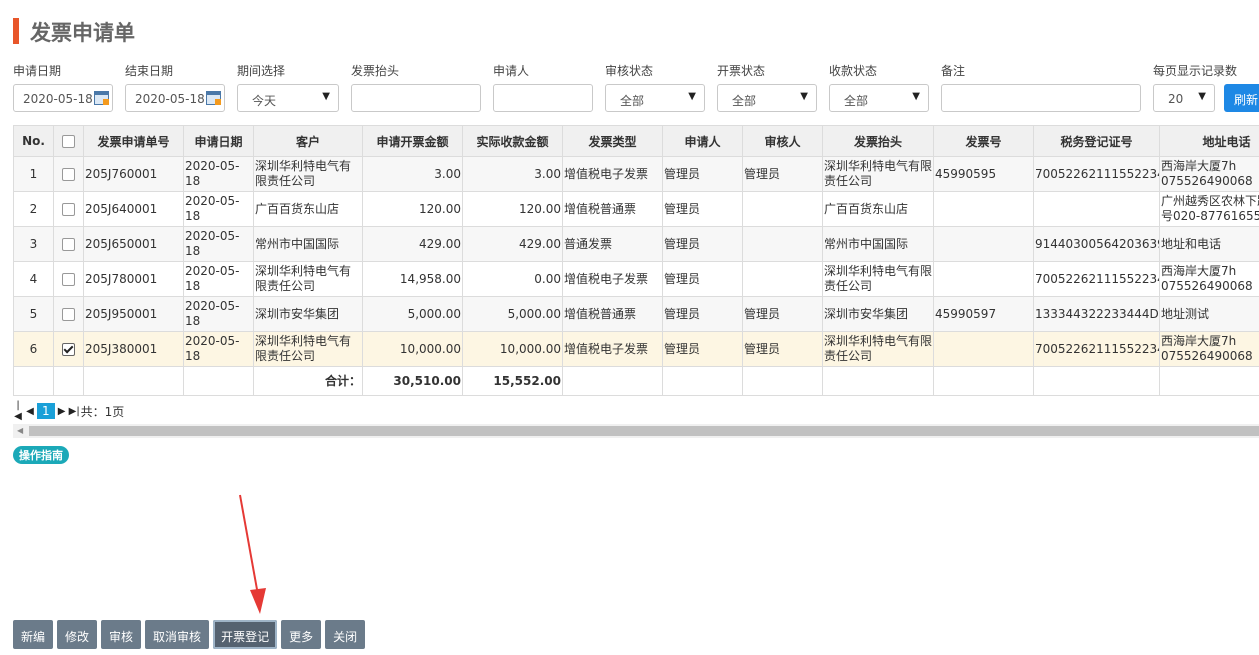 Image resolution: width=1259 pixels, height=655 pixels. Describe the element at coordinates (1209, 141) in the screenshot. I see `column-header-address-phone: 地址电话` at that location.